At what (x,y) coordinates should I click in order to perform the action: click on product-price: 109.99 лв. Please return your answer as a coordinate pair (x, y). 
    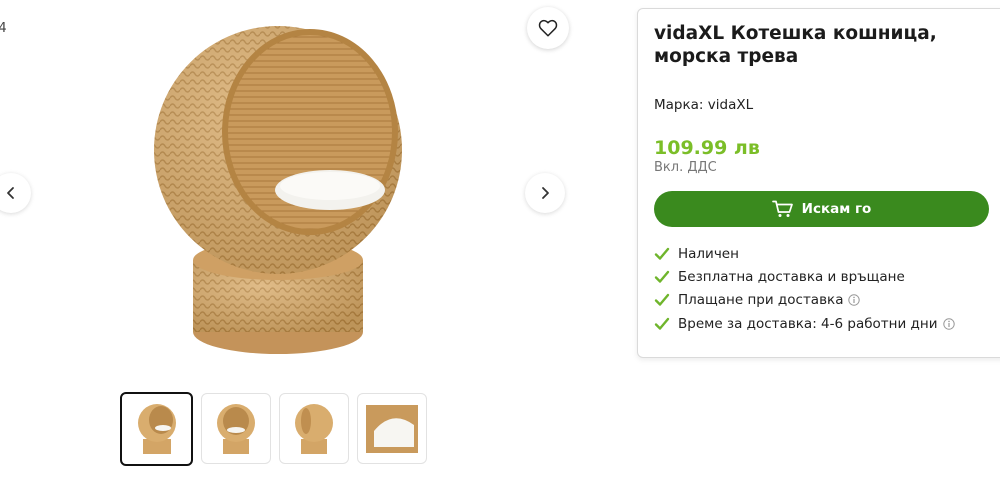
    Looking at the image, I should click on (707, 148).